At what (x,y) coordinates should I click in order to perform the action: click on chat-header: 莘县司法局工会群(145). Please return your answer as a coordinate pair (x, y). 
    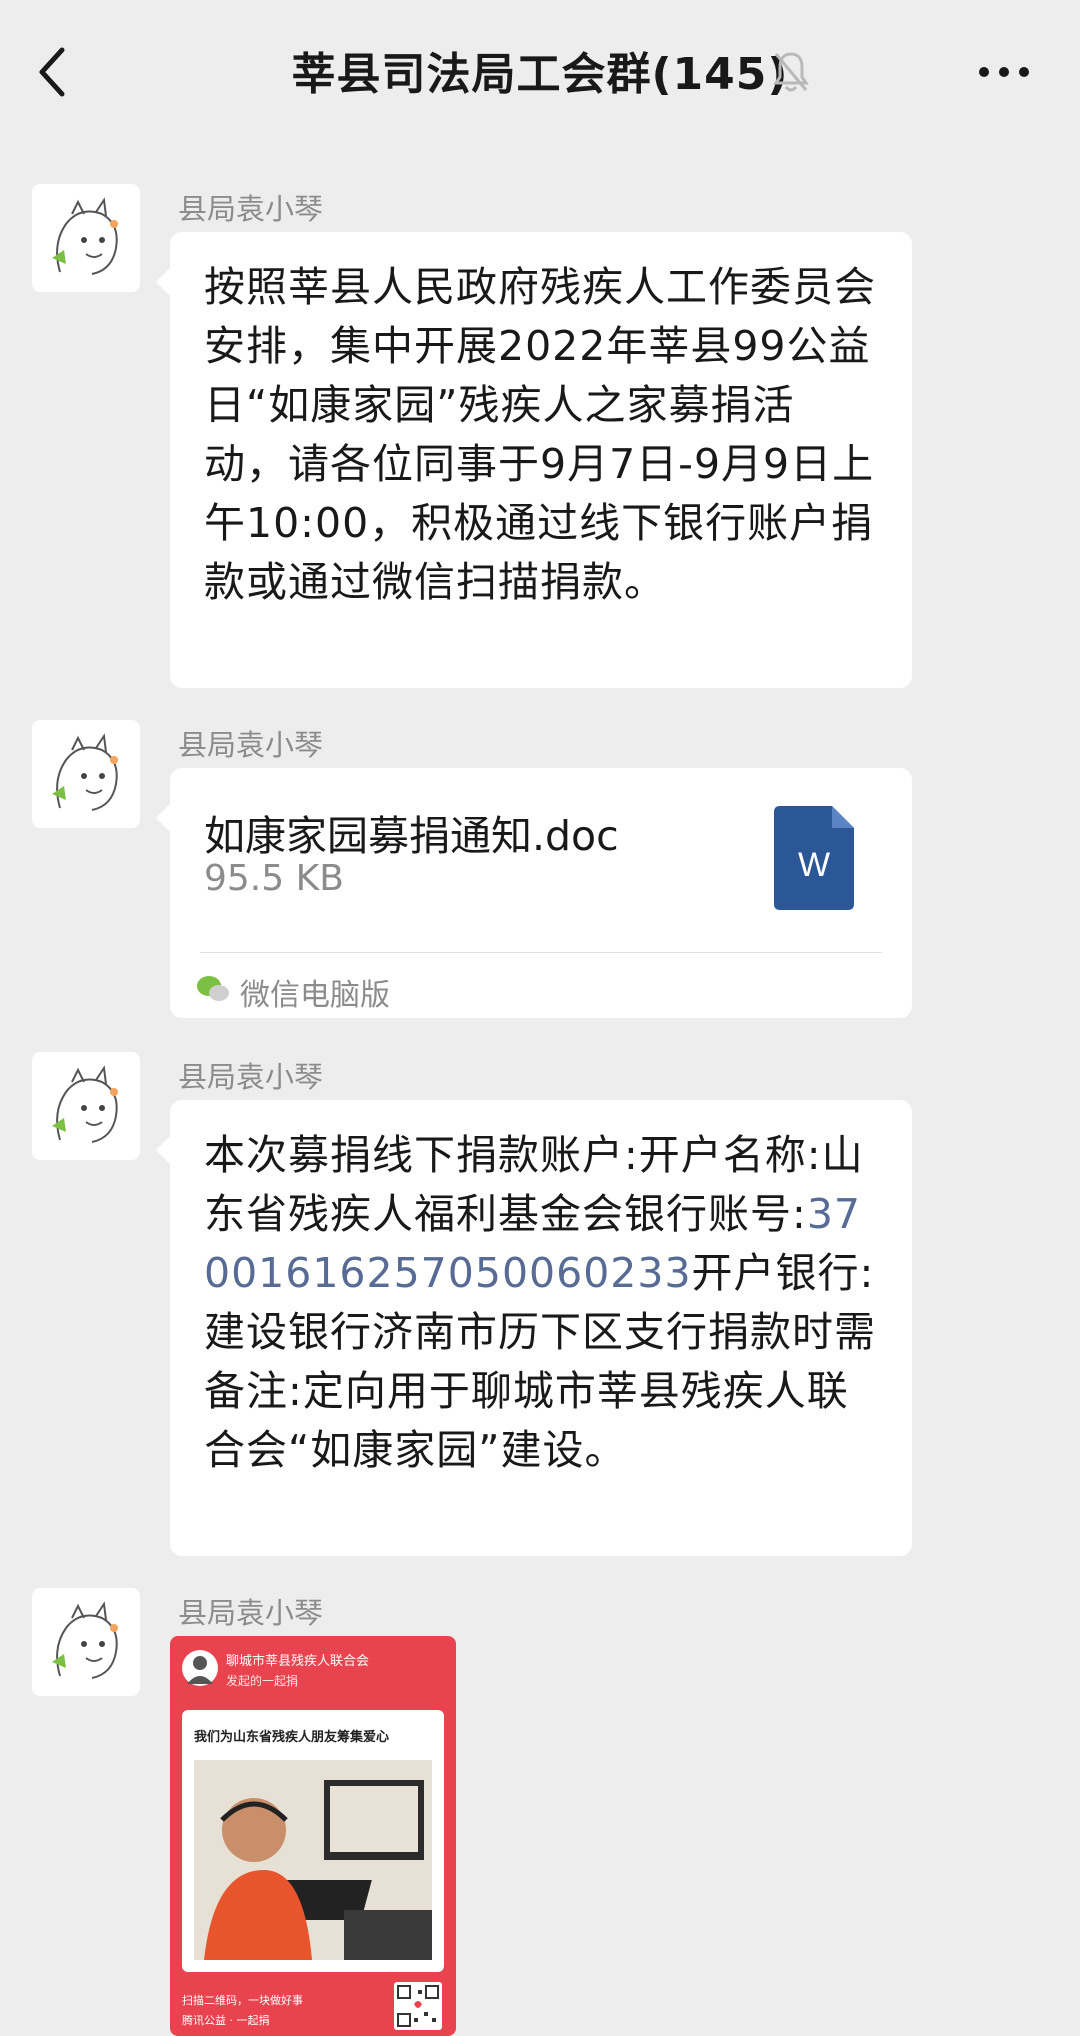
    Looking at the image, I should click on (540, 70).